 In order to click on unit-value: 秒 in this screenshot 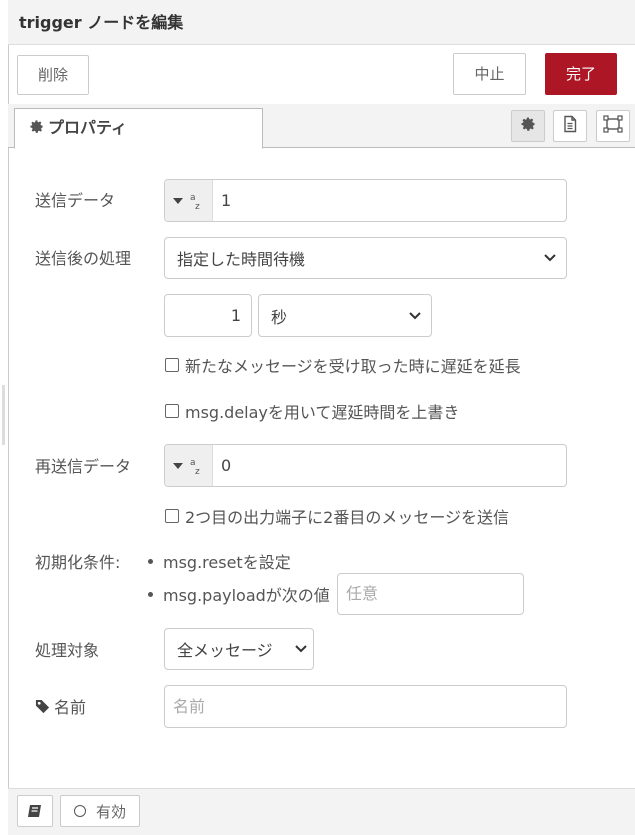, I will do `click(279, 317)`.